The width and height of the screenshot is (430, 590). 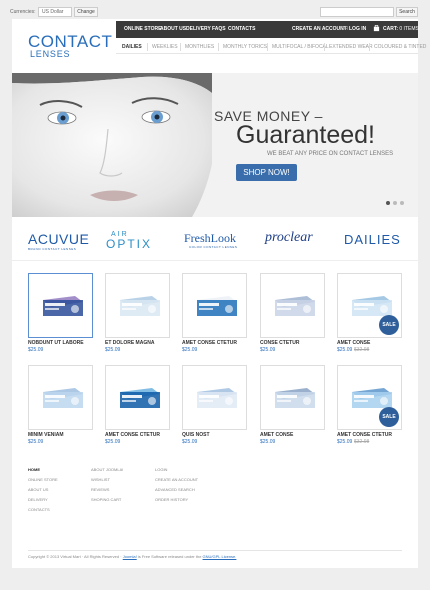 I want to click on nav-about-us: ABOUT US, so click(x=173, y=29).